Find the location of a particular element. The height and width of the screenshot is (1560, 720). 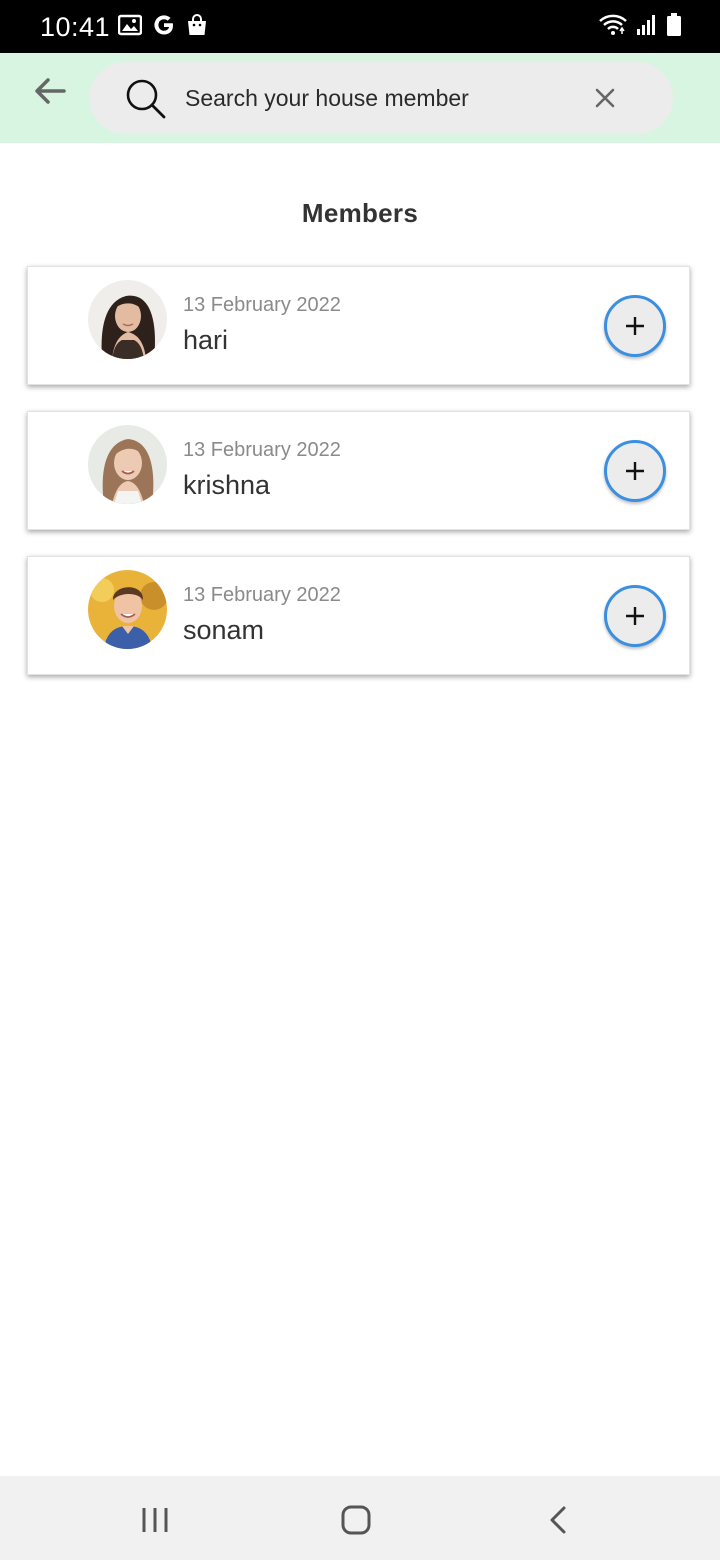

member-name: sonam is located at coordinates (224, 630).